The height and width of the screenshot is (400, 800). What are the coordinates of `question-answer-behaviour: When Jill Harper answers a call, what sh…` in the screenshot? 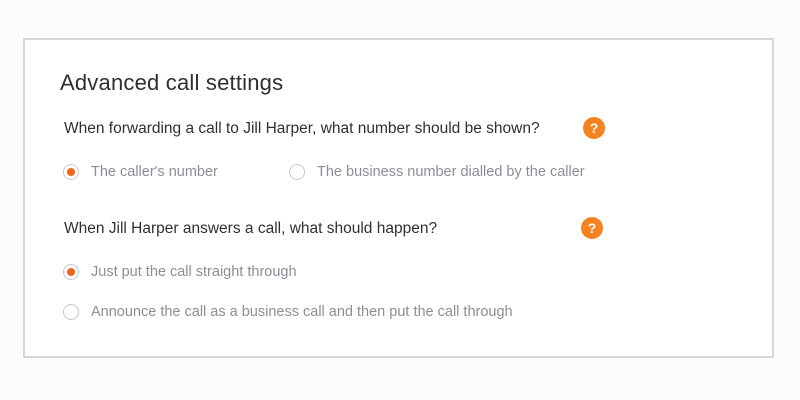 It's located at (251, 228).